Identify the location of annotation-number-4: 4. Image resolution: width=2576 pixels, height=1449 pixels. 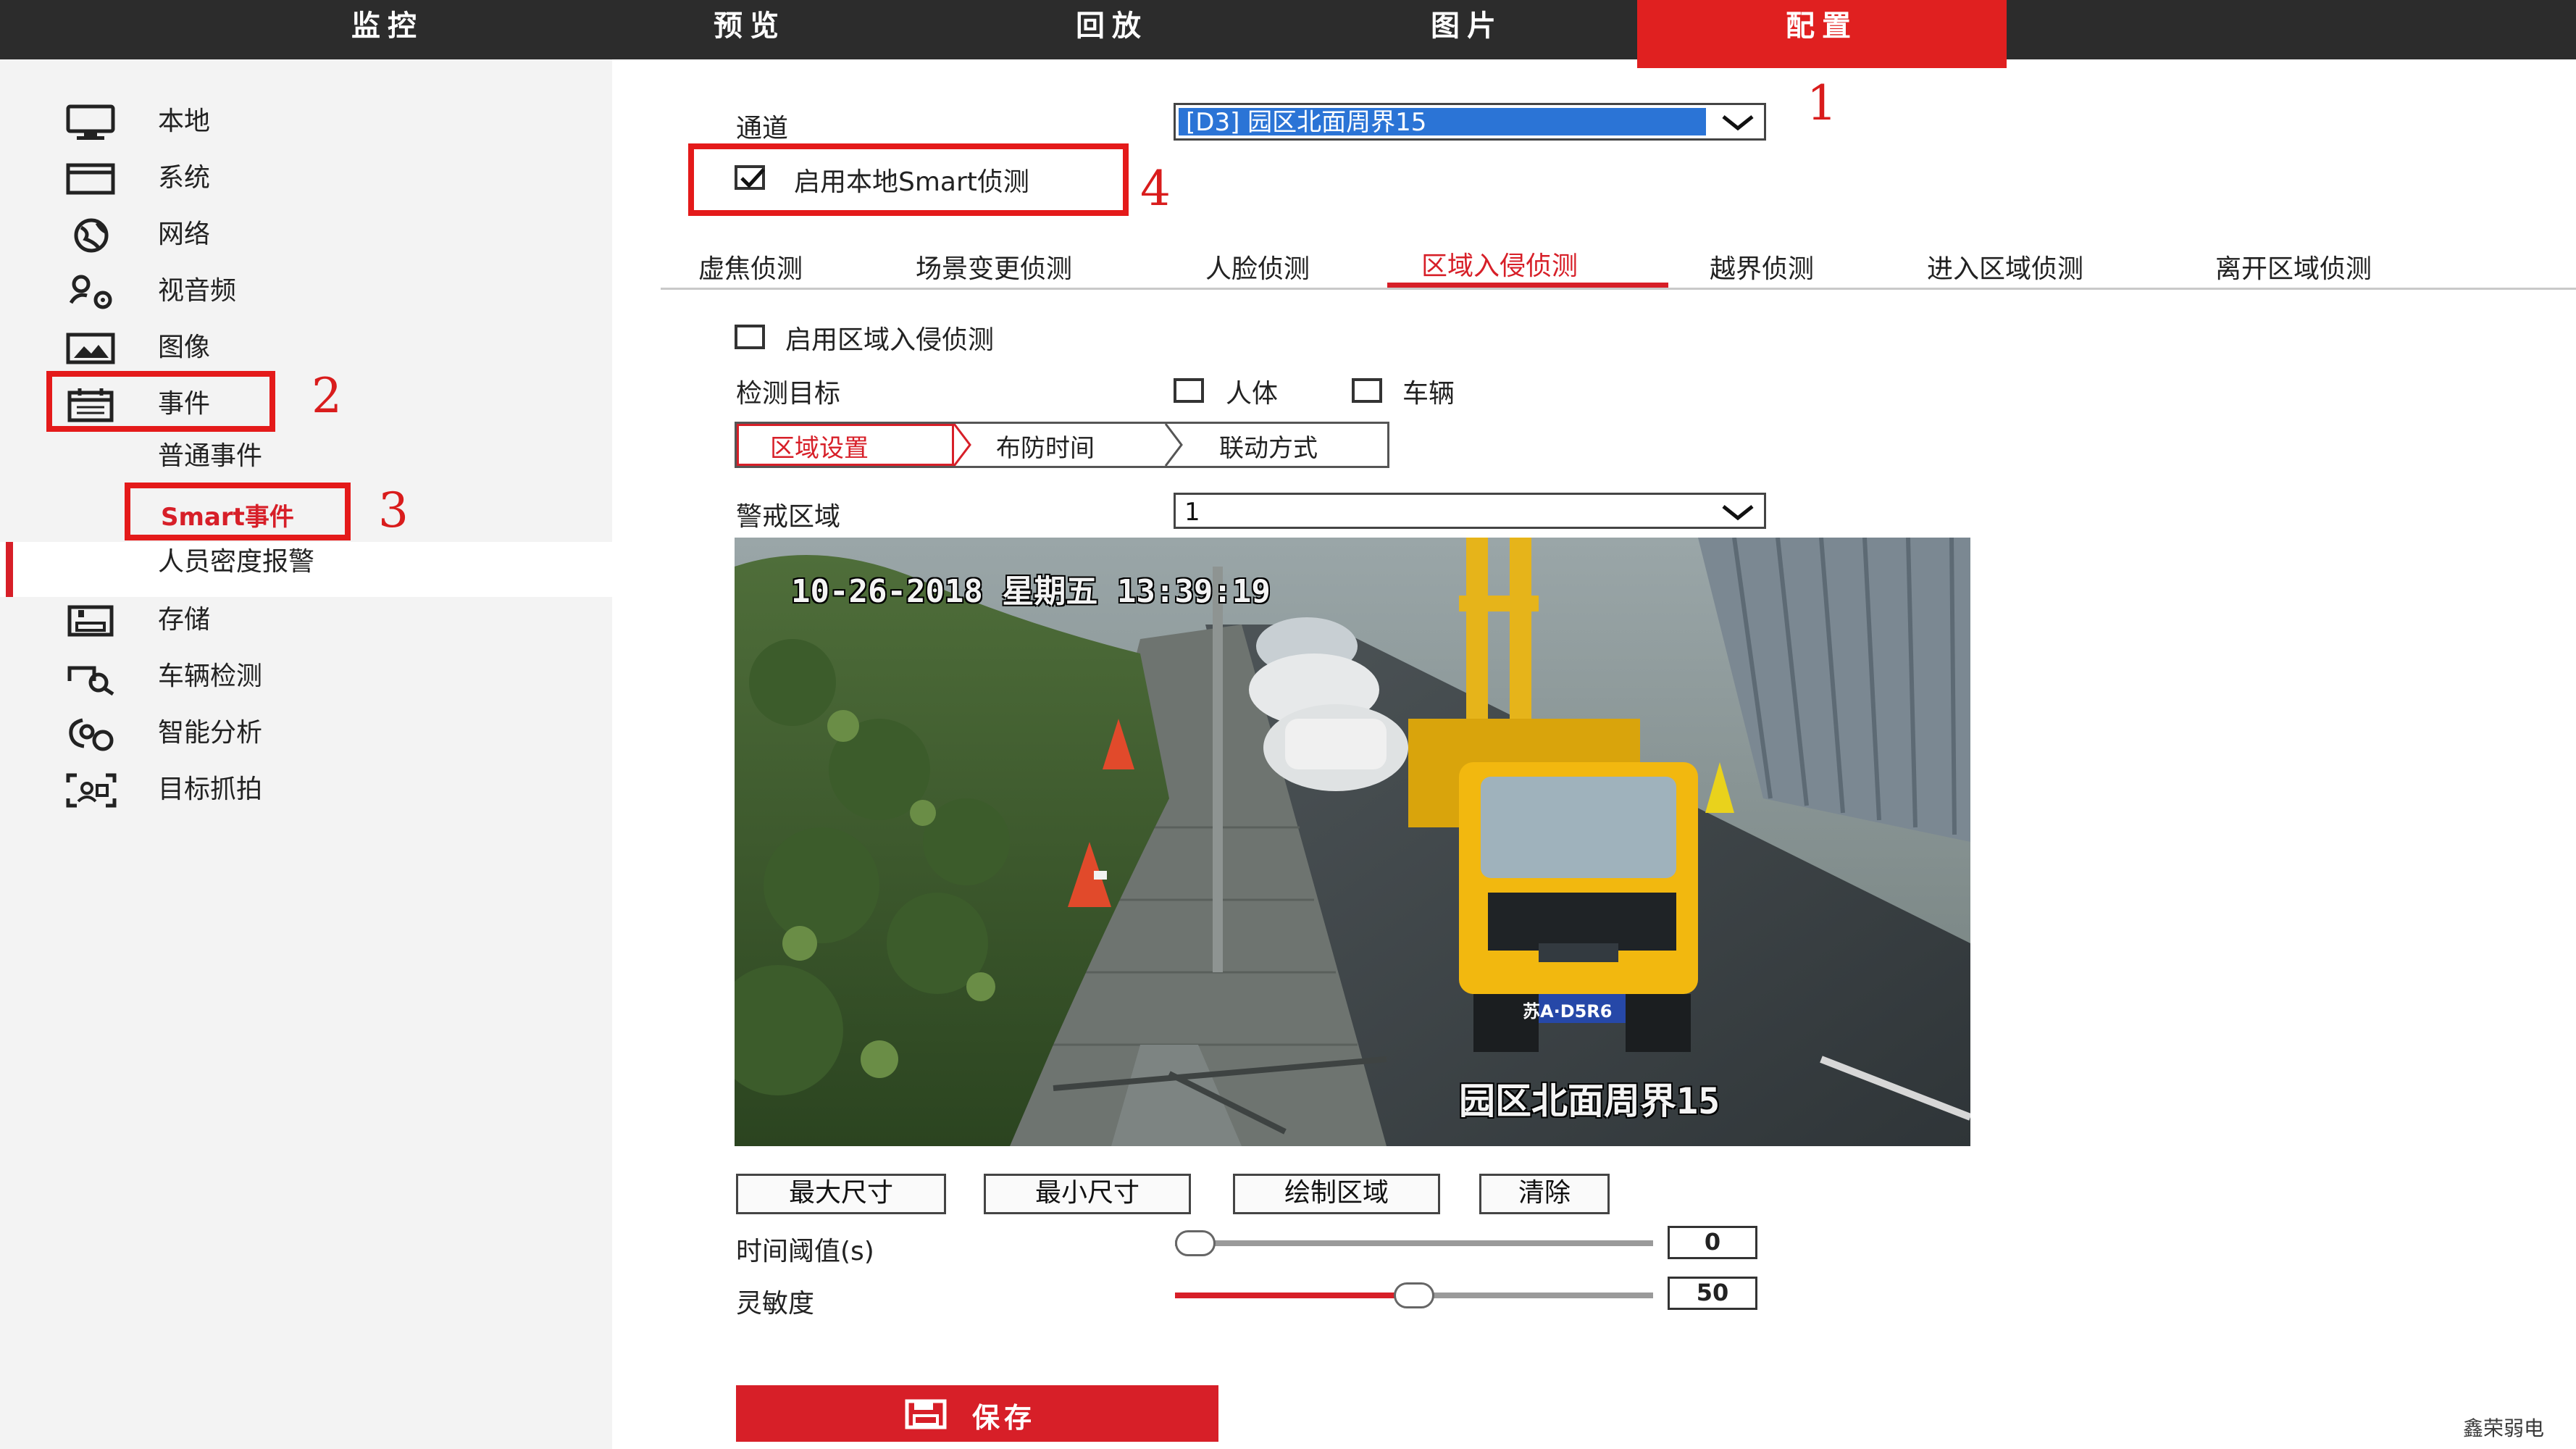
(1155, 189).